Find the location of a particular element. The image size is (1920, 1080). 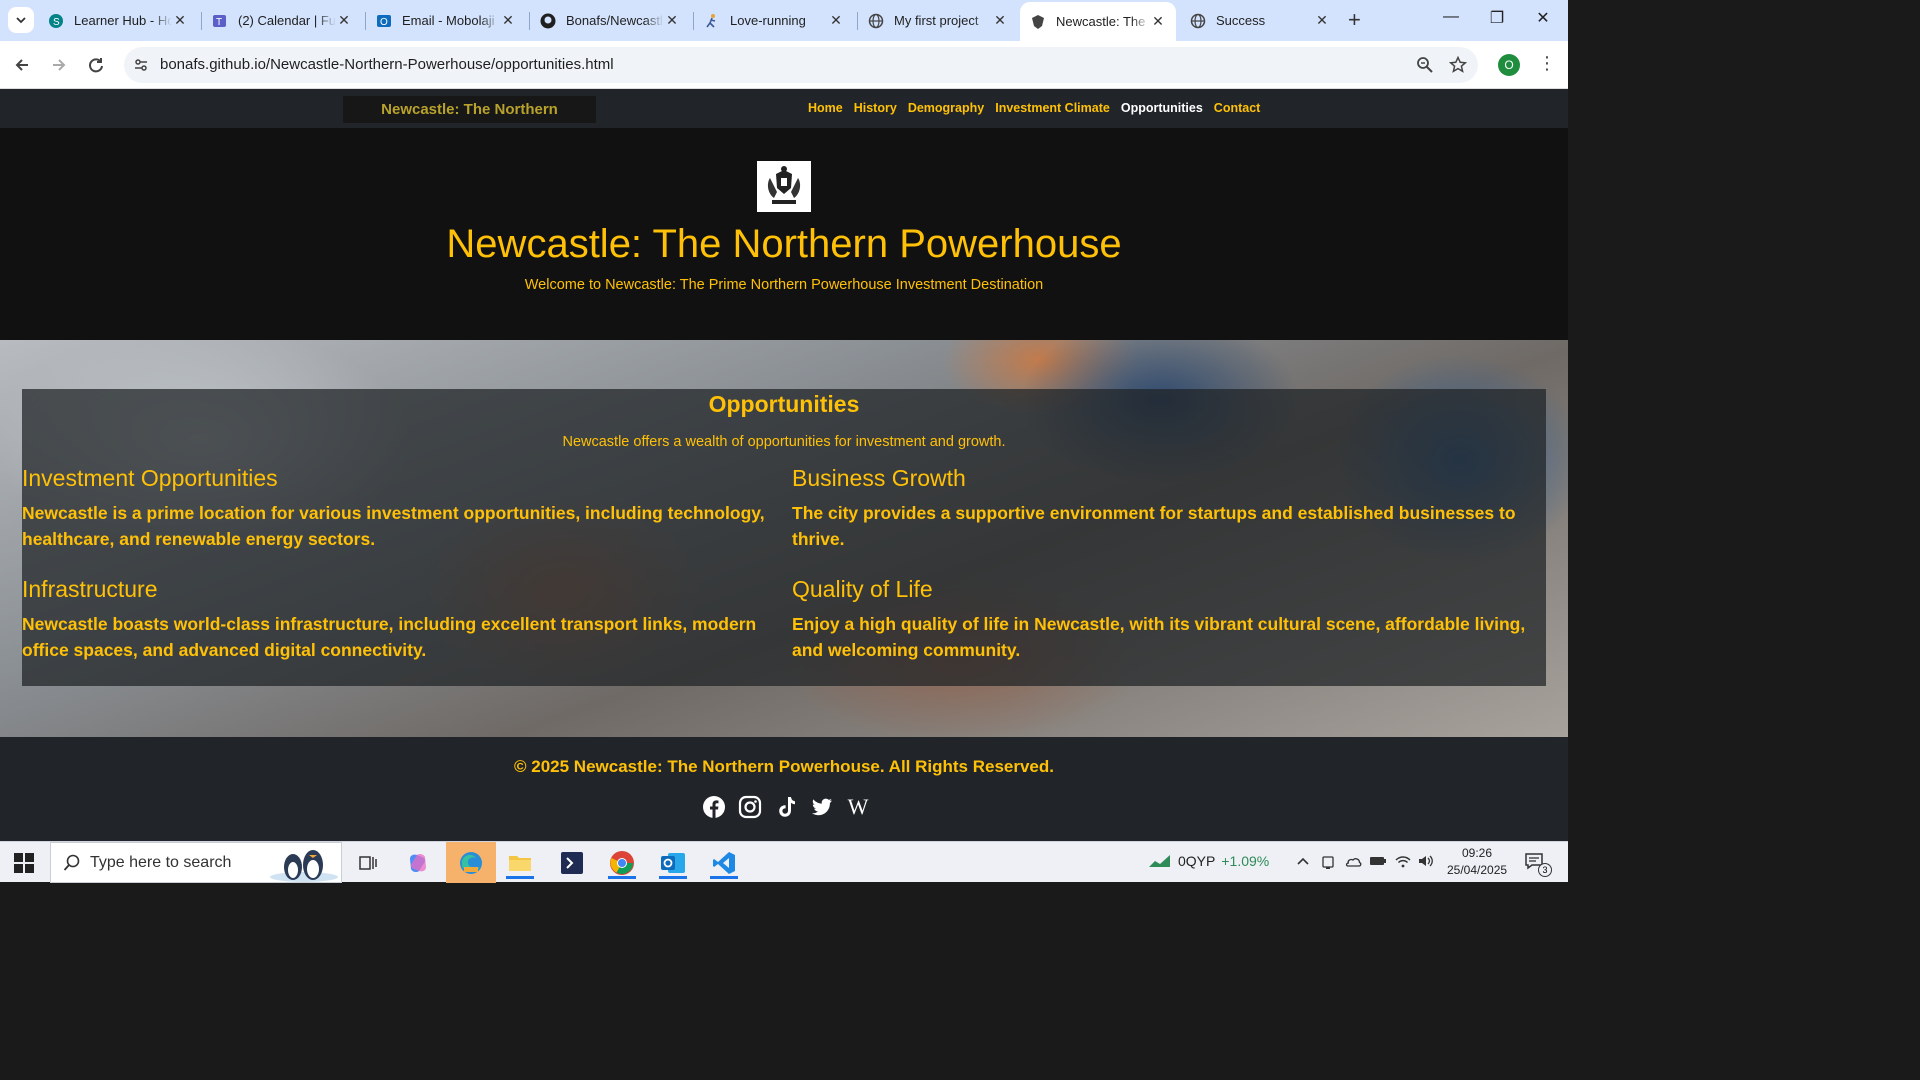

tab-calendar: T (2) Calendar | Ful ✕ is located at coordinates (282, 20).